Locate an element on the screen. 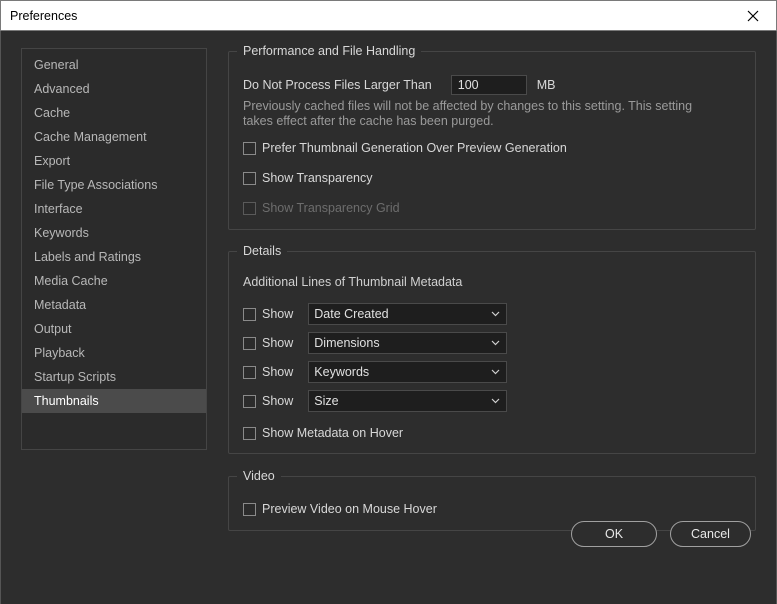 This screenshot has height=604, width=777. metadata-line-1-show-label: Show is located at coordinates (277, 314).